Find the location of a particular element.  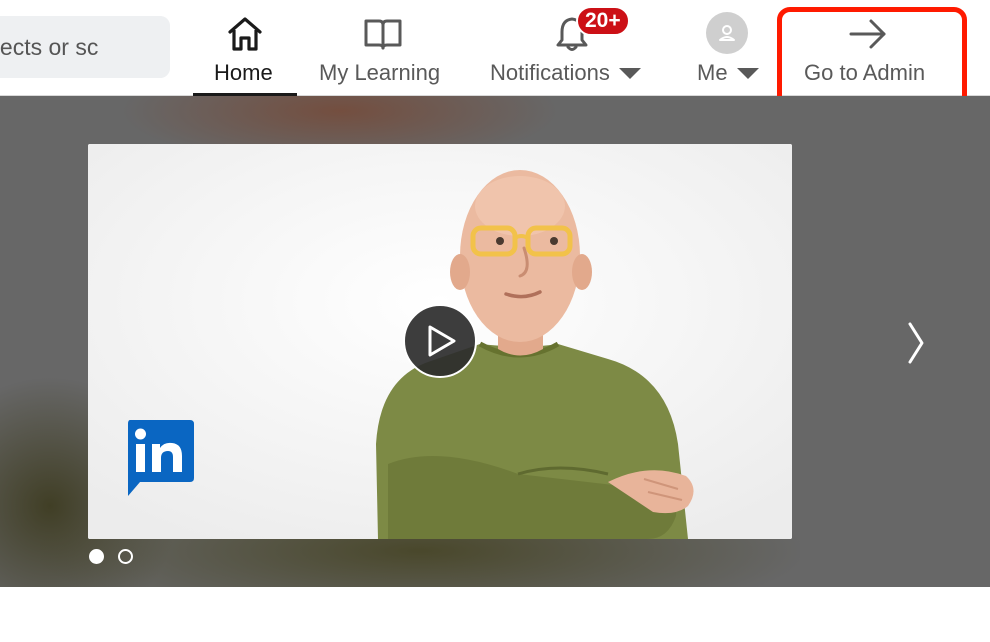

nav-item-home: Home is located at coordinates (245, 48).